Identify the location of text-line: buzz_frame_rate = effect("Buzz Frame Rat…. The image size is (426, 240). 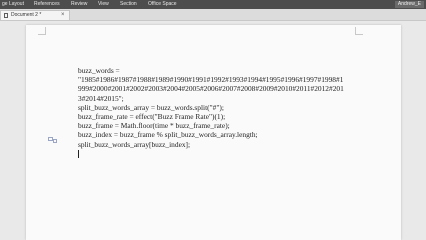
(152, 116).